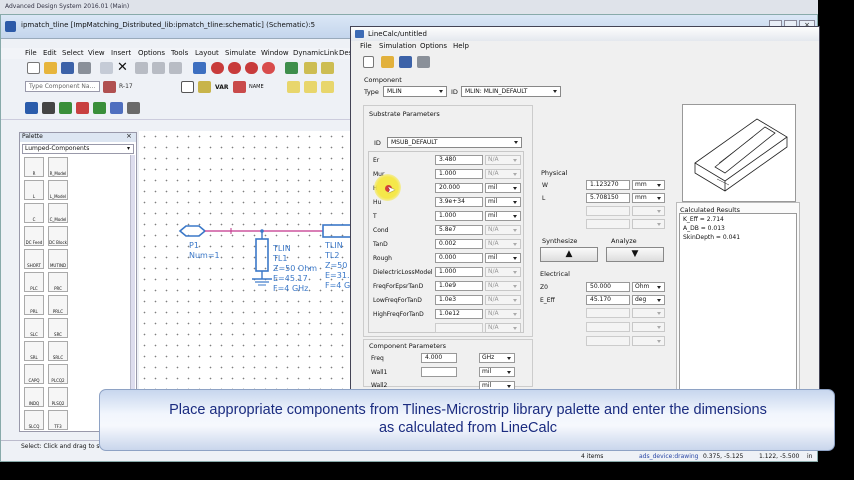 This screenshot has width=854, height=480. I want to click on rotate-icon, so click(175, 68).